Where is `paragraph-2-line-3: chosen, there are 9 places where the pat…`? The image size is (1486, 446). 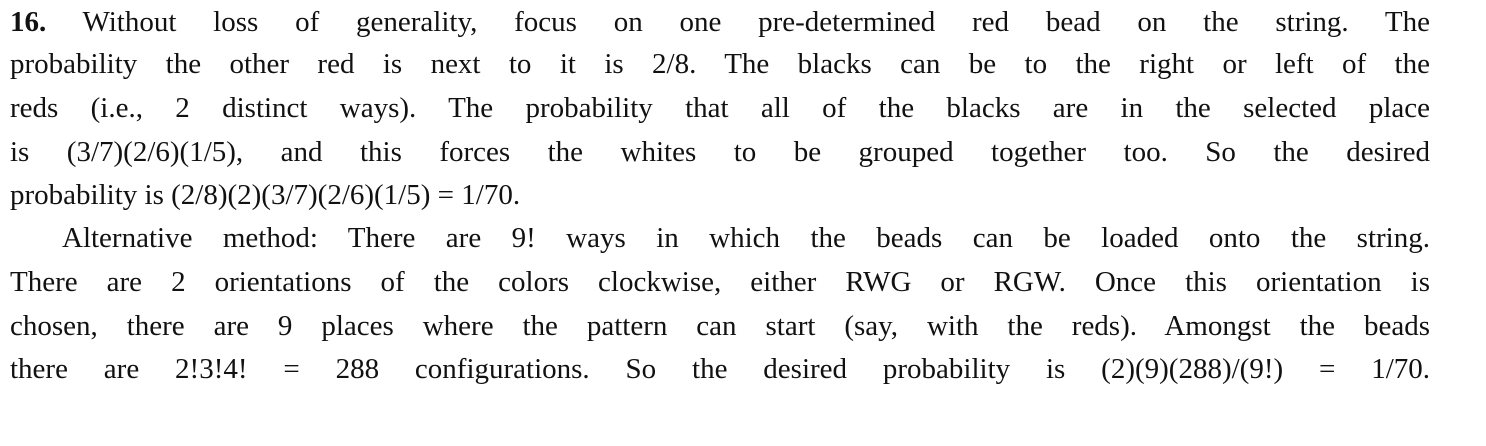
paragraph-2-line-3: chosen, there are 9 places where the pat… is located at coordinates (720, 326).